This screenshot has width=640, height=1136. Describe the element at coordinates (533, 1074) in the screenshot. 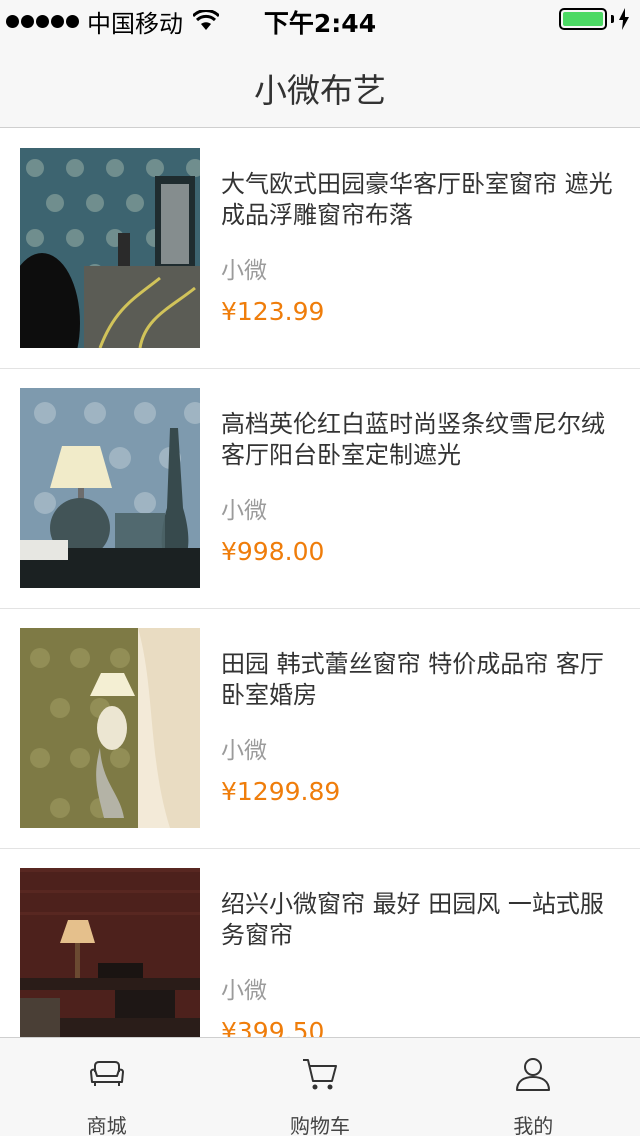

I see `user-icon` at that location.